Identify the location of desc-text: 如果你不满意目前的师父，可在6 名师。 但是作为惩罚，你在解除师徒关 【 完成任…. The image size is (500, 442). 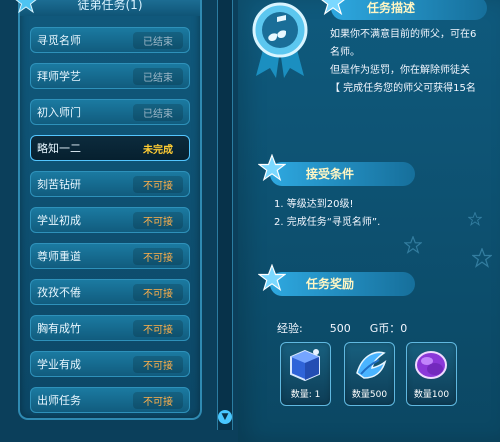
(414, 62).